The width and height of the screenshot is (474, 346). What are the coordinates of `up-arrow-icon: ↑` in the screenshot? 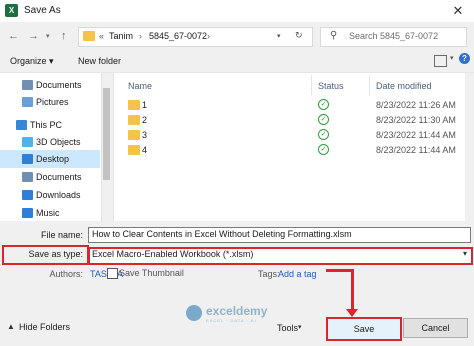 It's located at (64, 36).